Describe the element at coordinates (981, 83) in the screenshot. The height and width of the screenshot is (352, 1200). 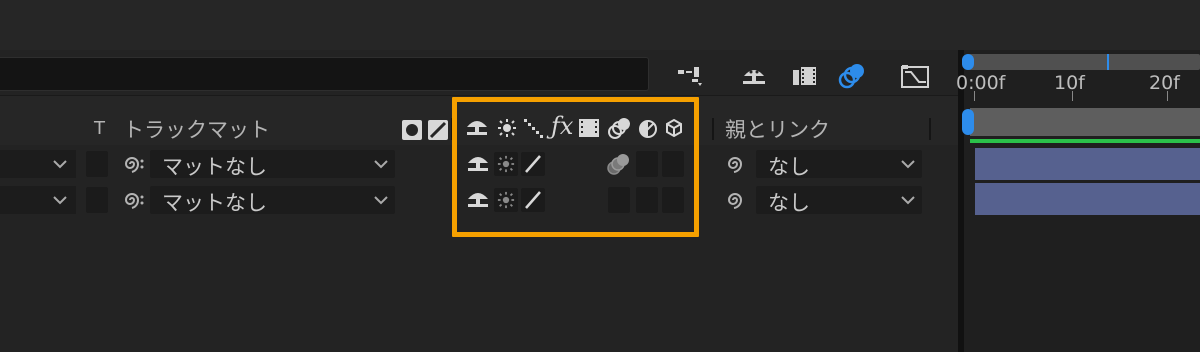
I see `ruler-label: 0:00f` at that location.